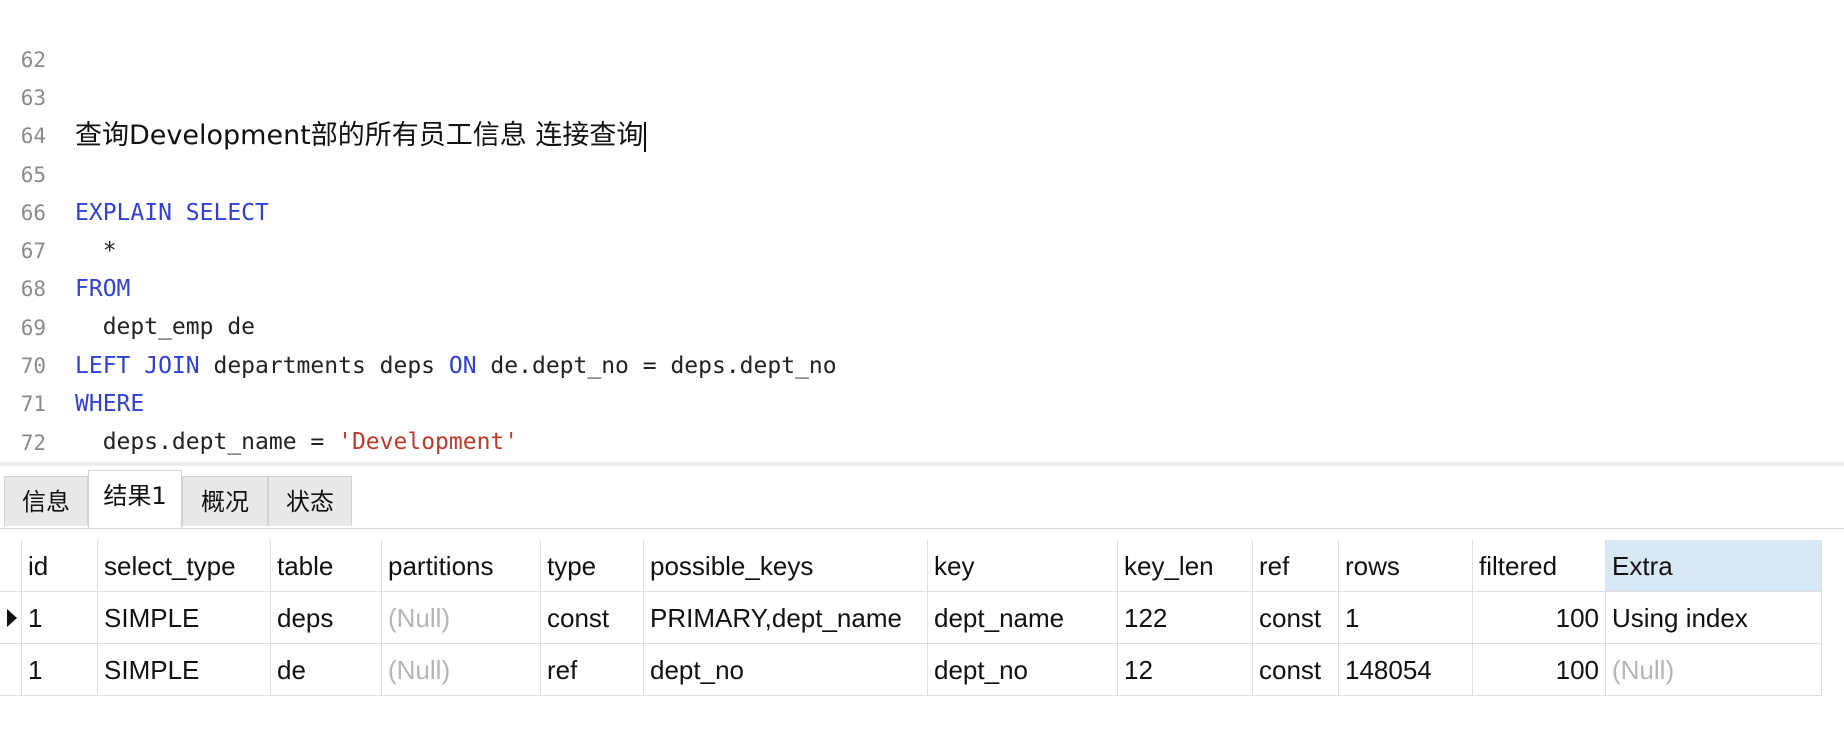 The image size is (1844, 740). Describe the element at coordinates (1185, 566) in the screenshot. I see `column-header-key-len: key_len` at that location.